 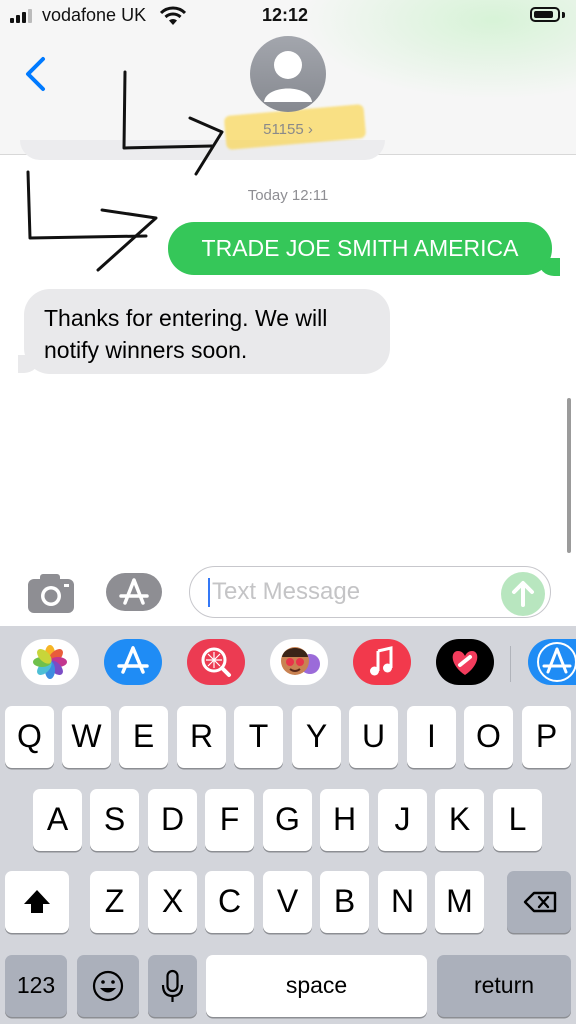 I want to click on app-store-more-icon, so click(x=552, y=662).